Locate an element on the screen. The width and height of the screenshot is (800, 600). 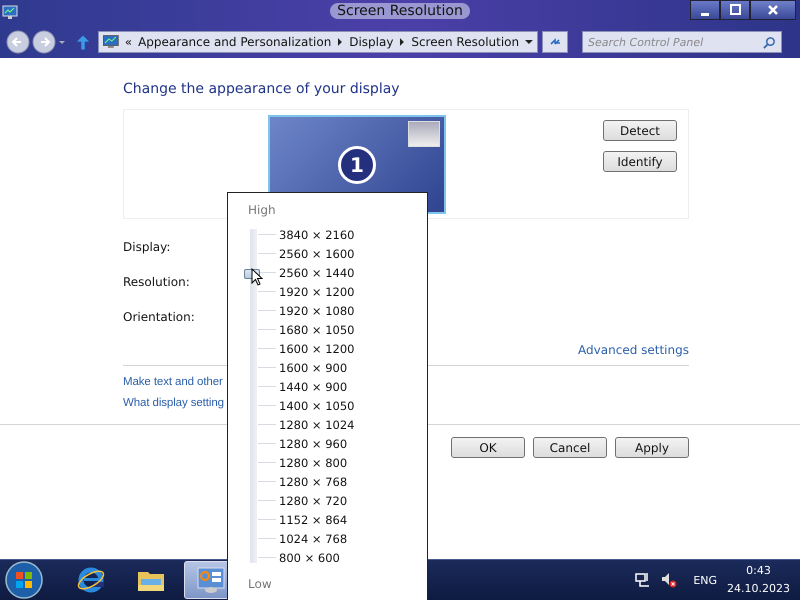
resolution-option: 1280 × 1024 is located at coordinates (316, 425).